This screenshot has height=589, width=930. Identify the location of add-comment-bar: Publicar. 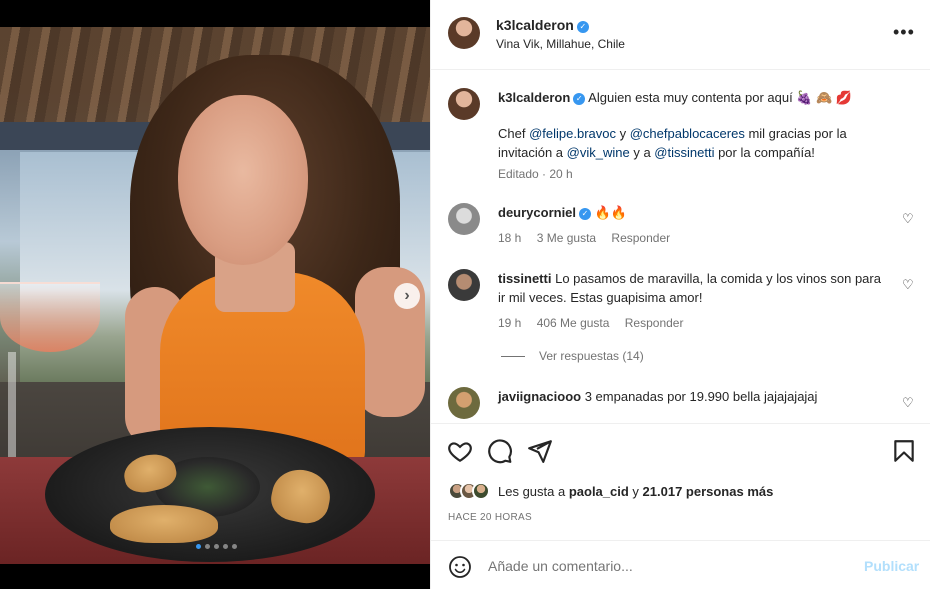
(680, 564).